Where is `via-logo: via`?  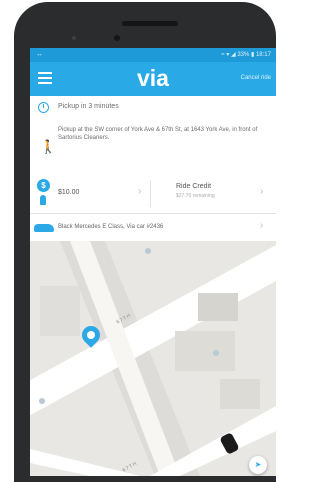
via-logo: via is located at coordinates (153, 78).